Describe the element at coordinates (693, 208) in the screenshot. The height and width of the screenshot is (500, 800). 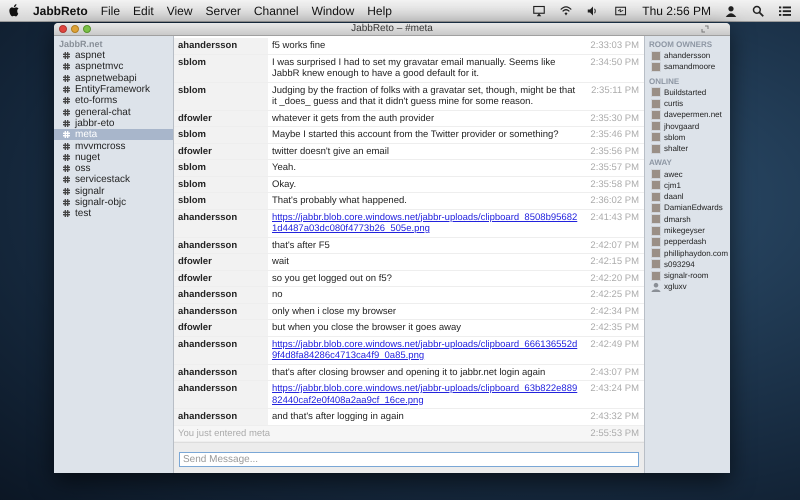
I see `user-name: DamianEdwards` at that location.